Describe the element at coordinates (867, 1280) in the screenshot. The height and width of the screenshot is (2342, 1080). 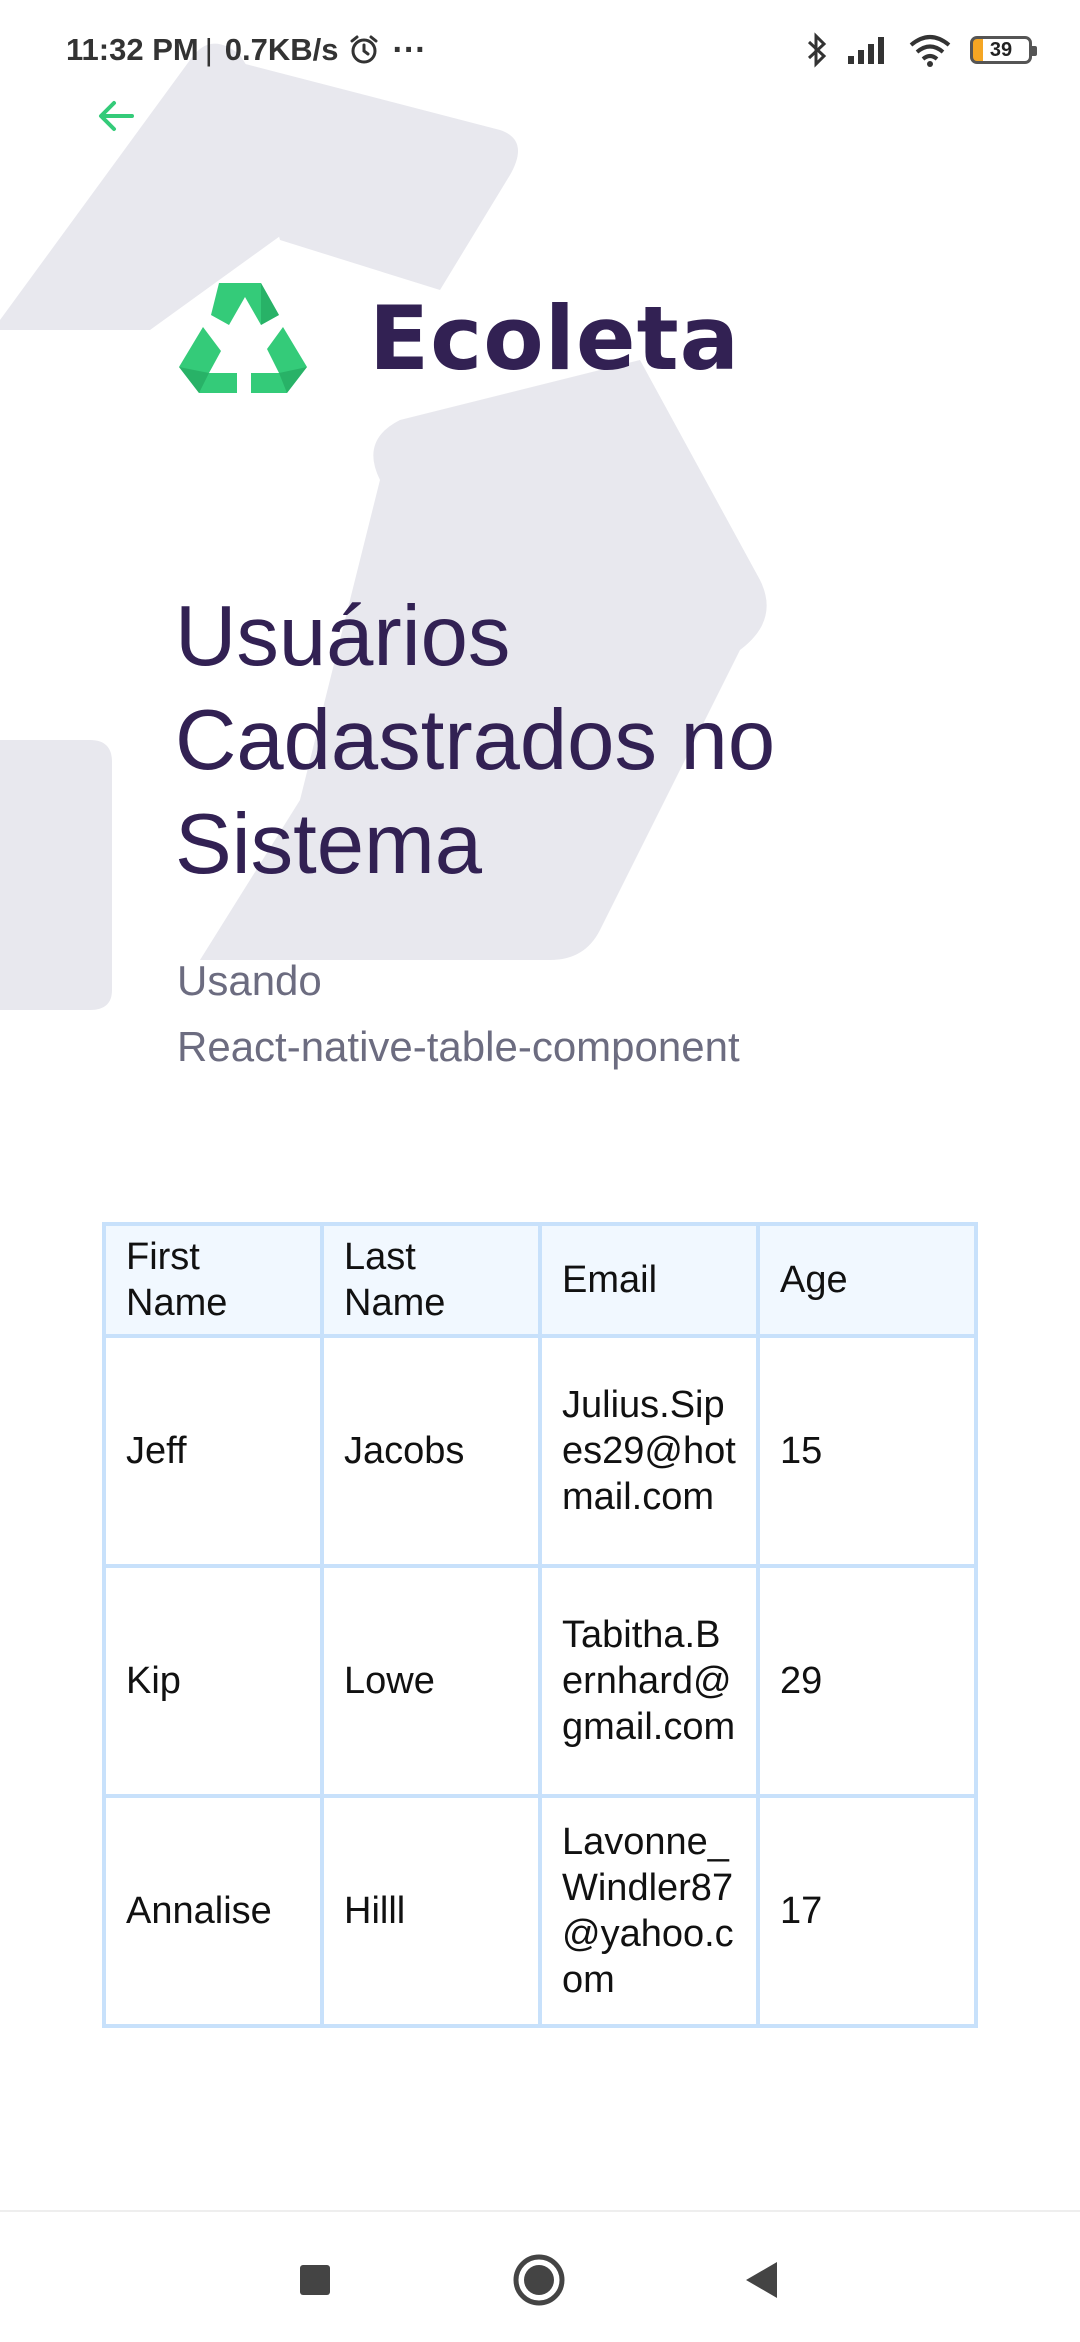
I see `header-age: Age` at that location.